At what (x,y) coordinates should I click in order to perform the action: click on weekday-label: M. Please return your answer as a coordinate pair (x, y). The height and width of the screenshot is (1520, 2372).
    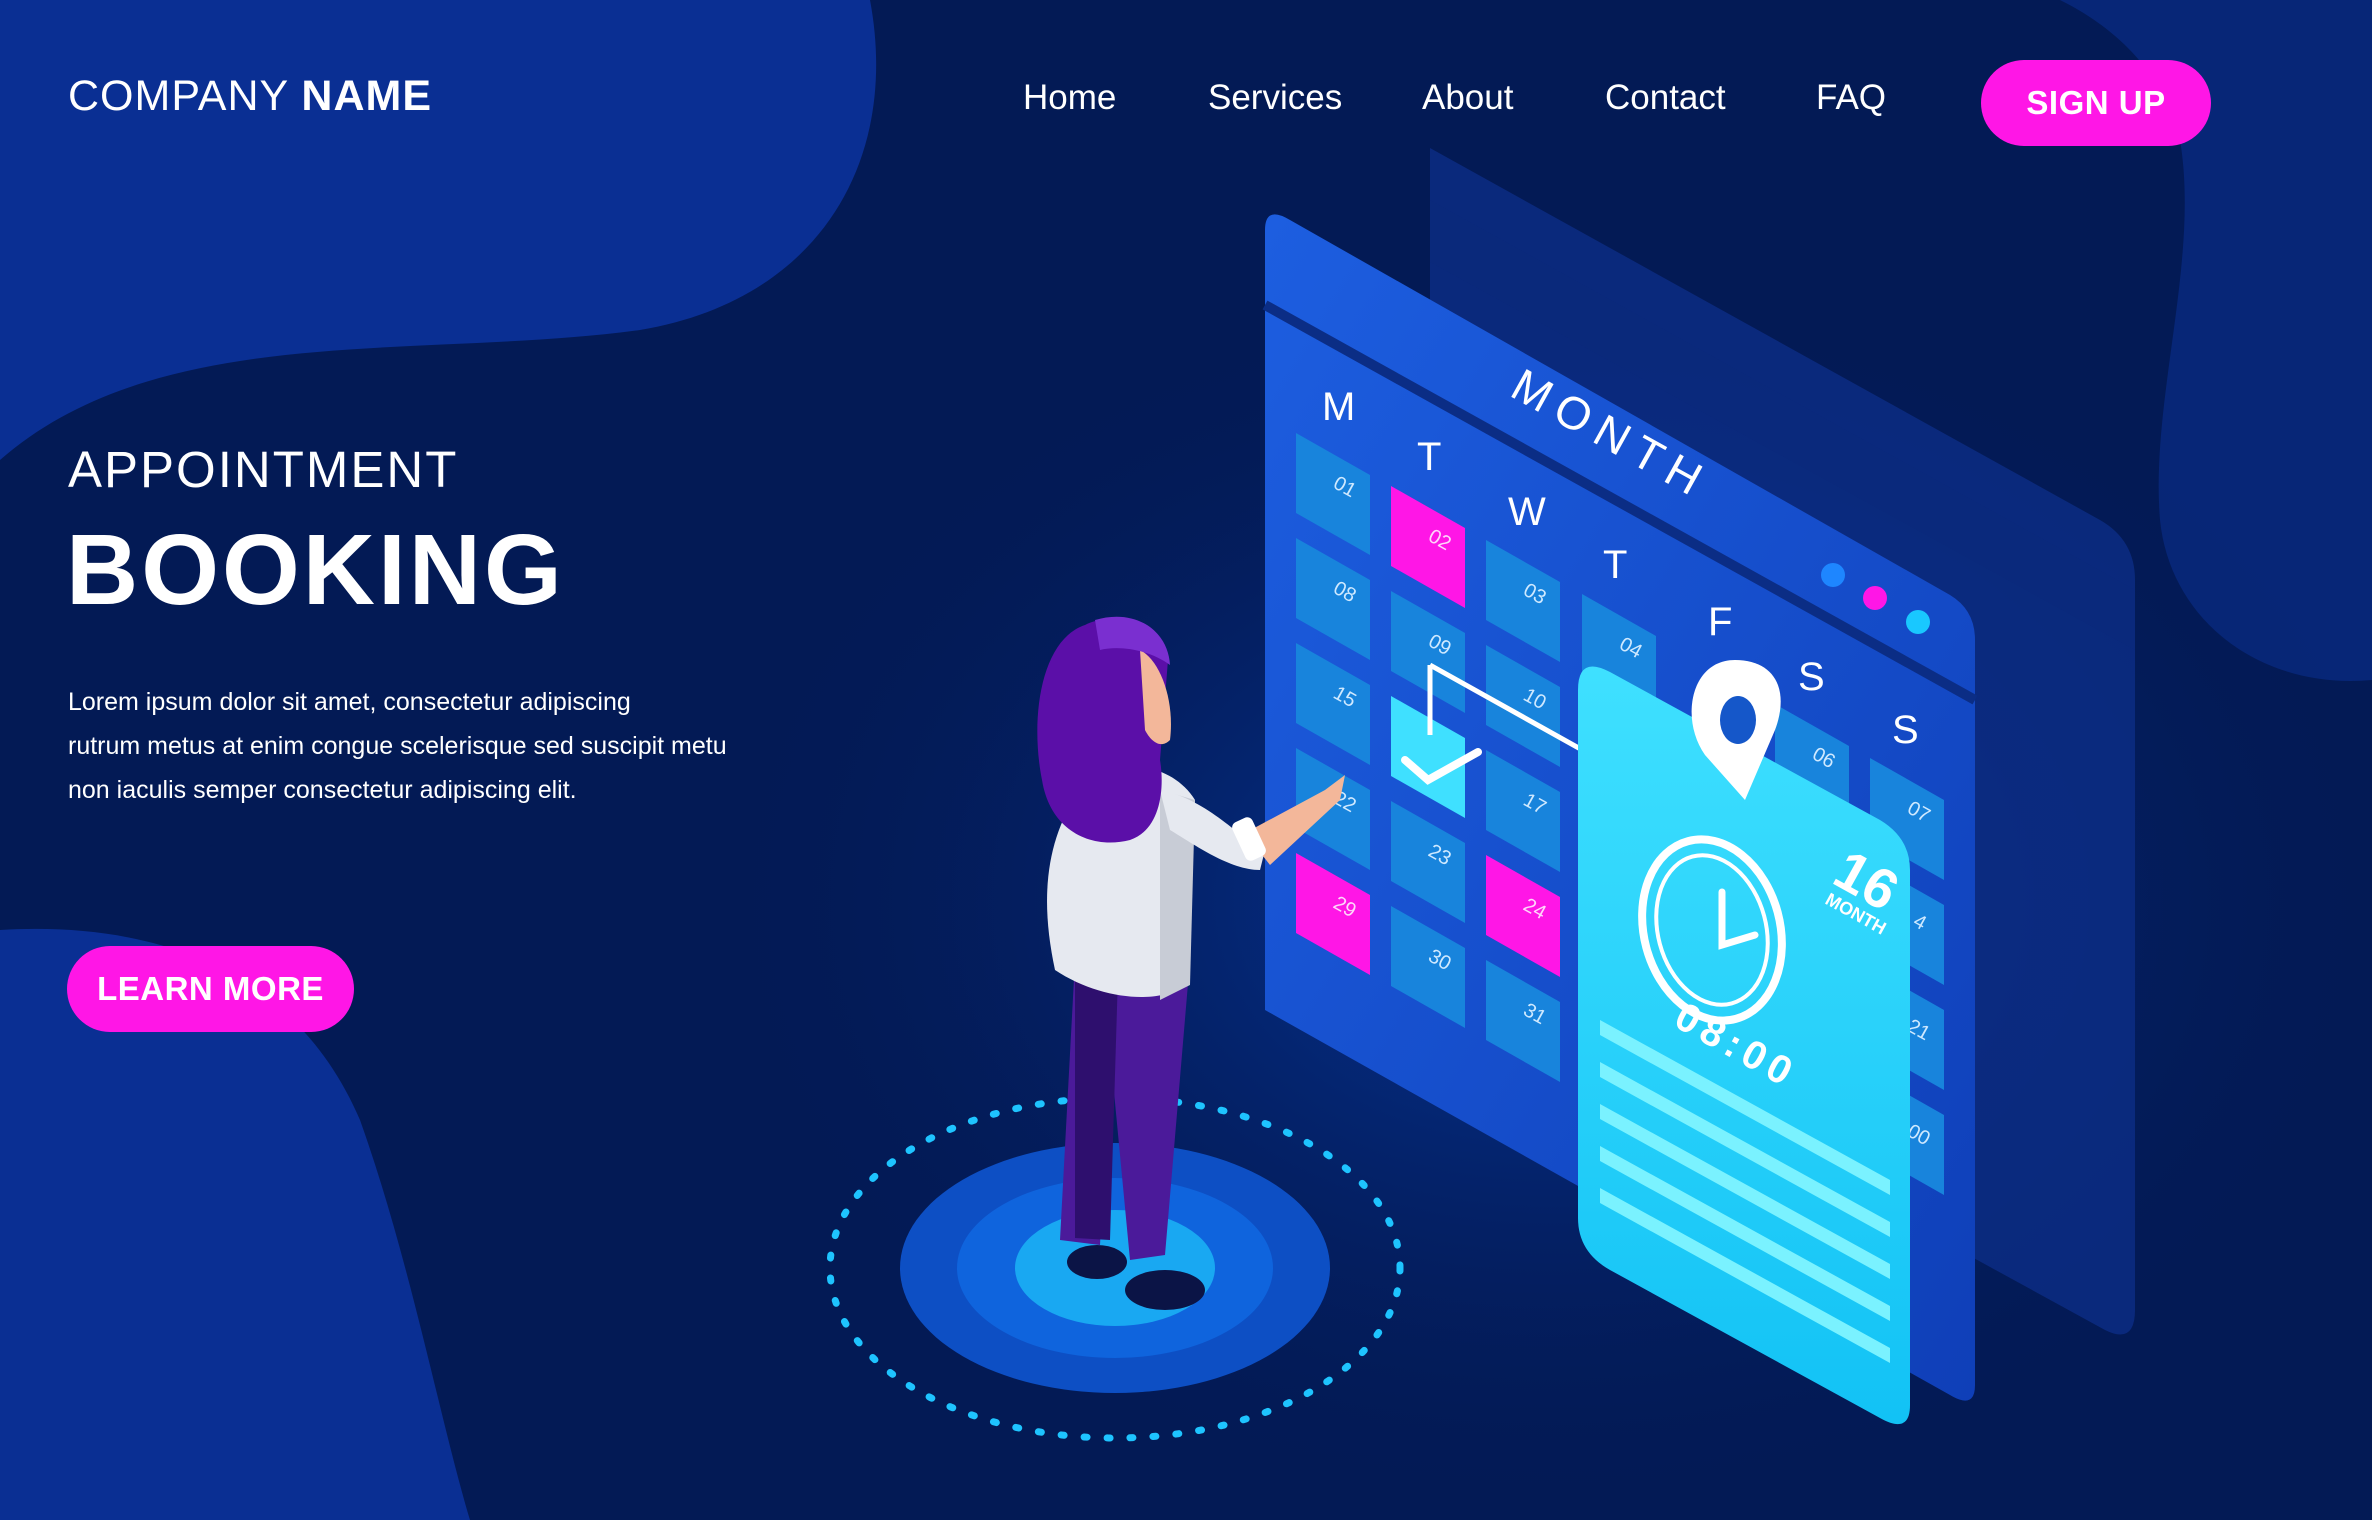
    Looking at the image, I should click on (1338, 407).